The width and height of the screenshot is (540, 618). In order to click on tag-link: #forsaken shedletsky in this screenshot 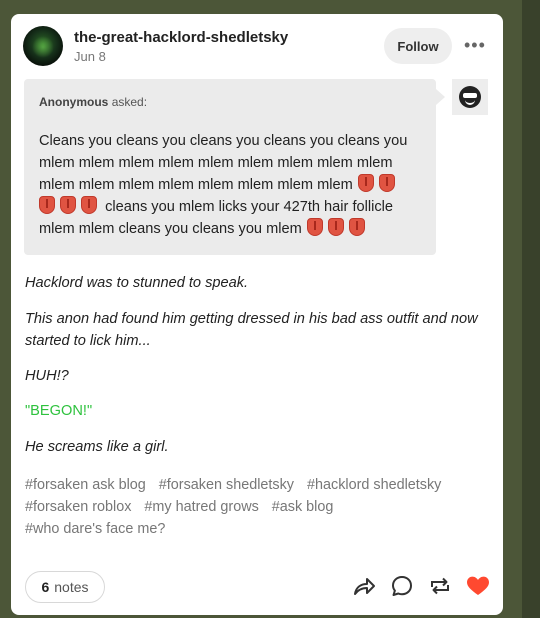, I will do `click(226, 485)`.